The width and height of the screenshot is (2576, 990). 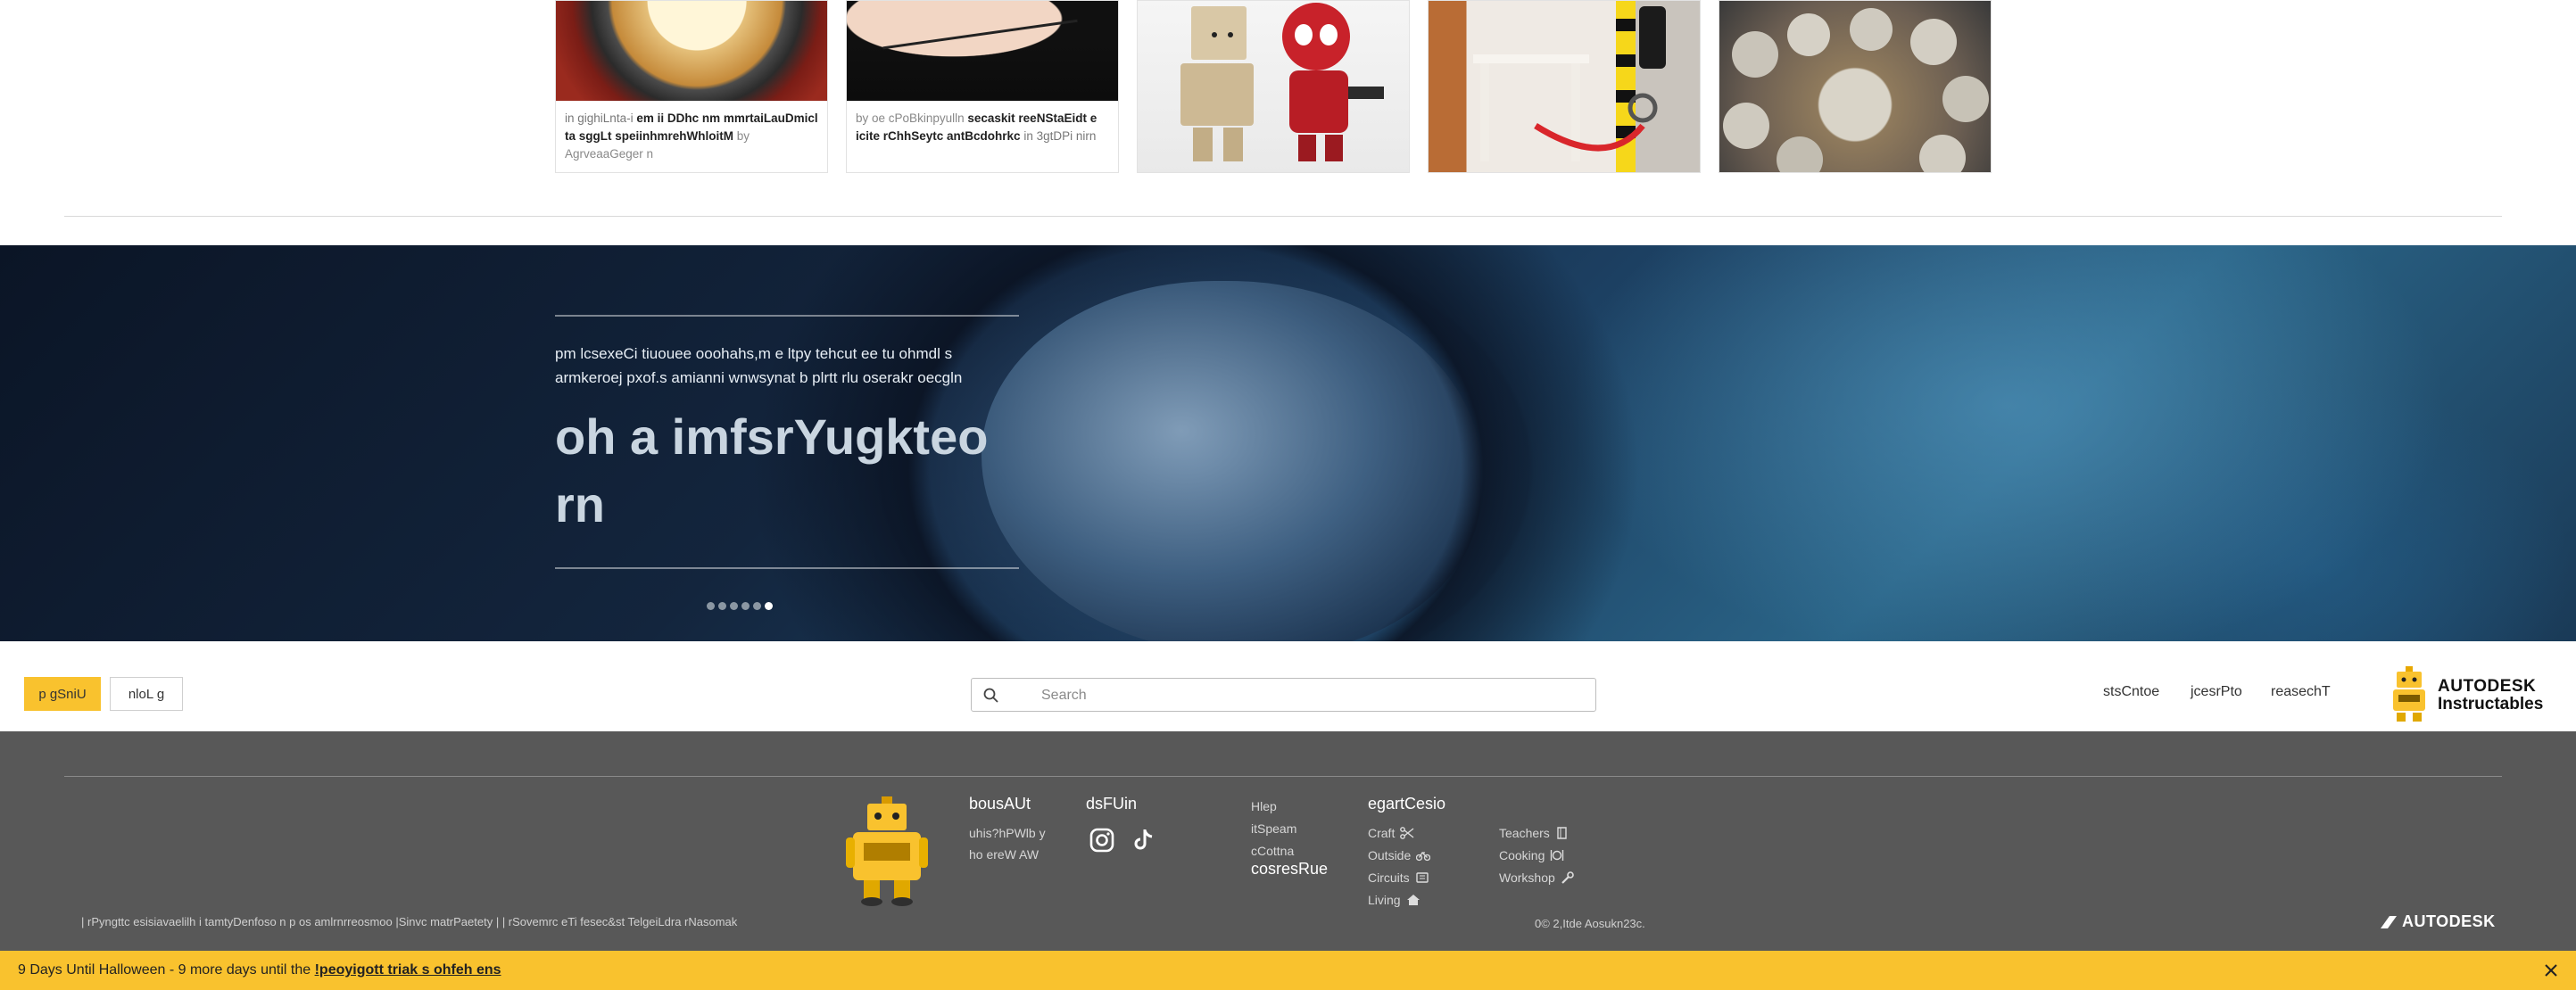 What do you see at coordinates (2389, 921) in the screenshot?
I see `autodesk-mark-icon` at bounding box center [2389, 921].